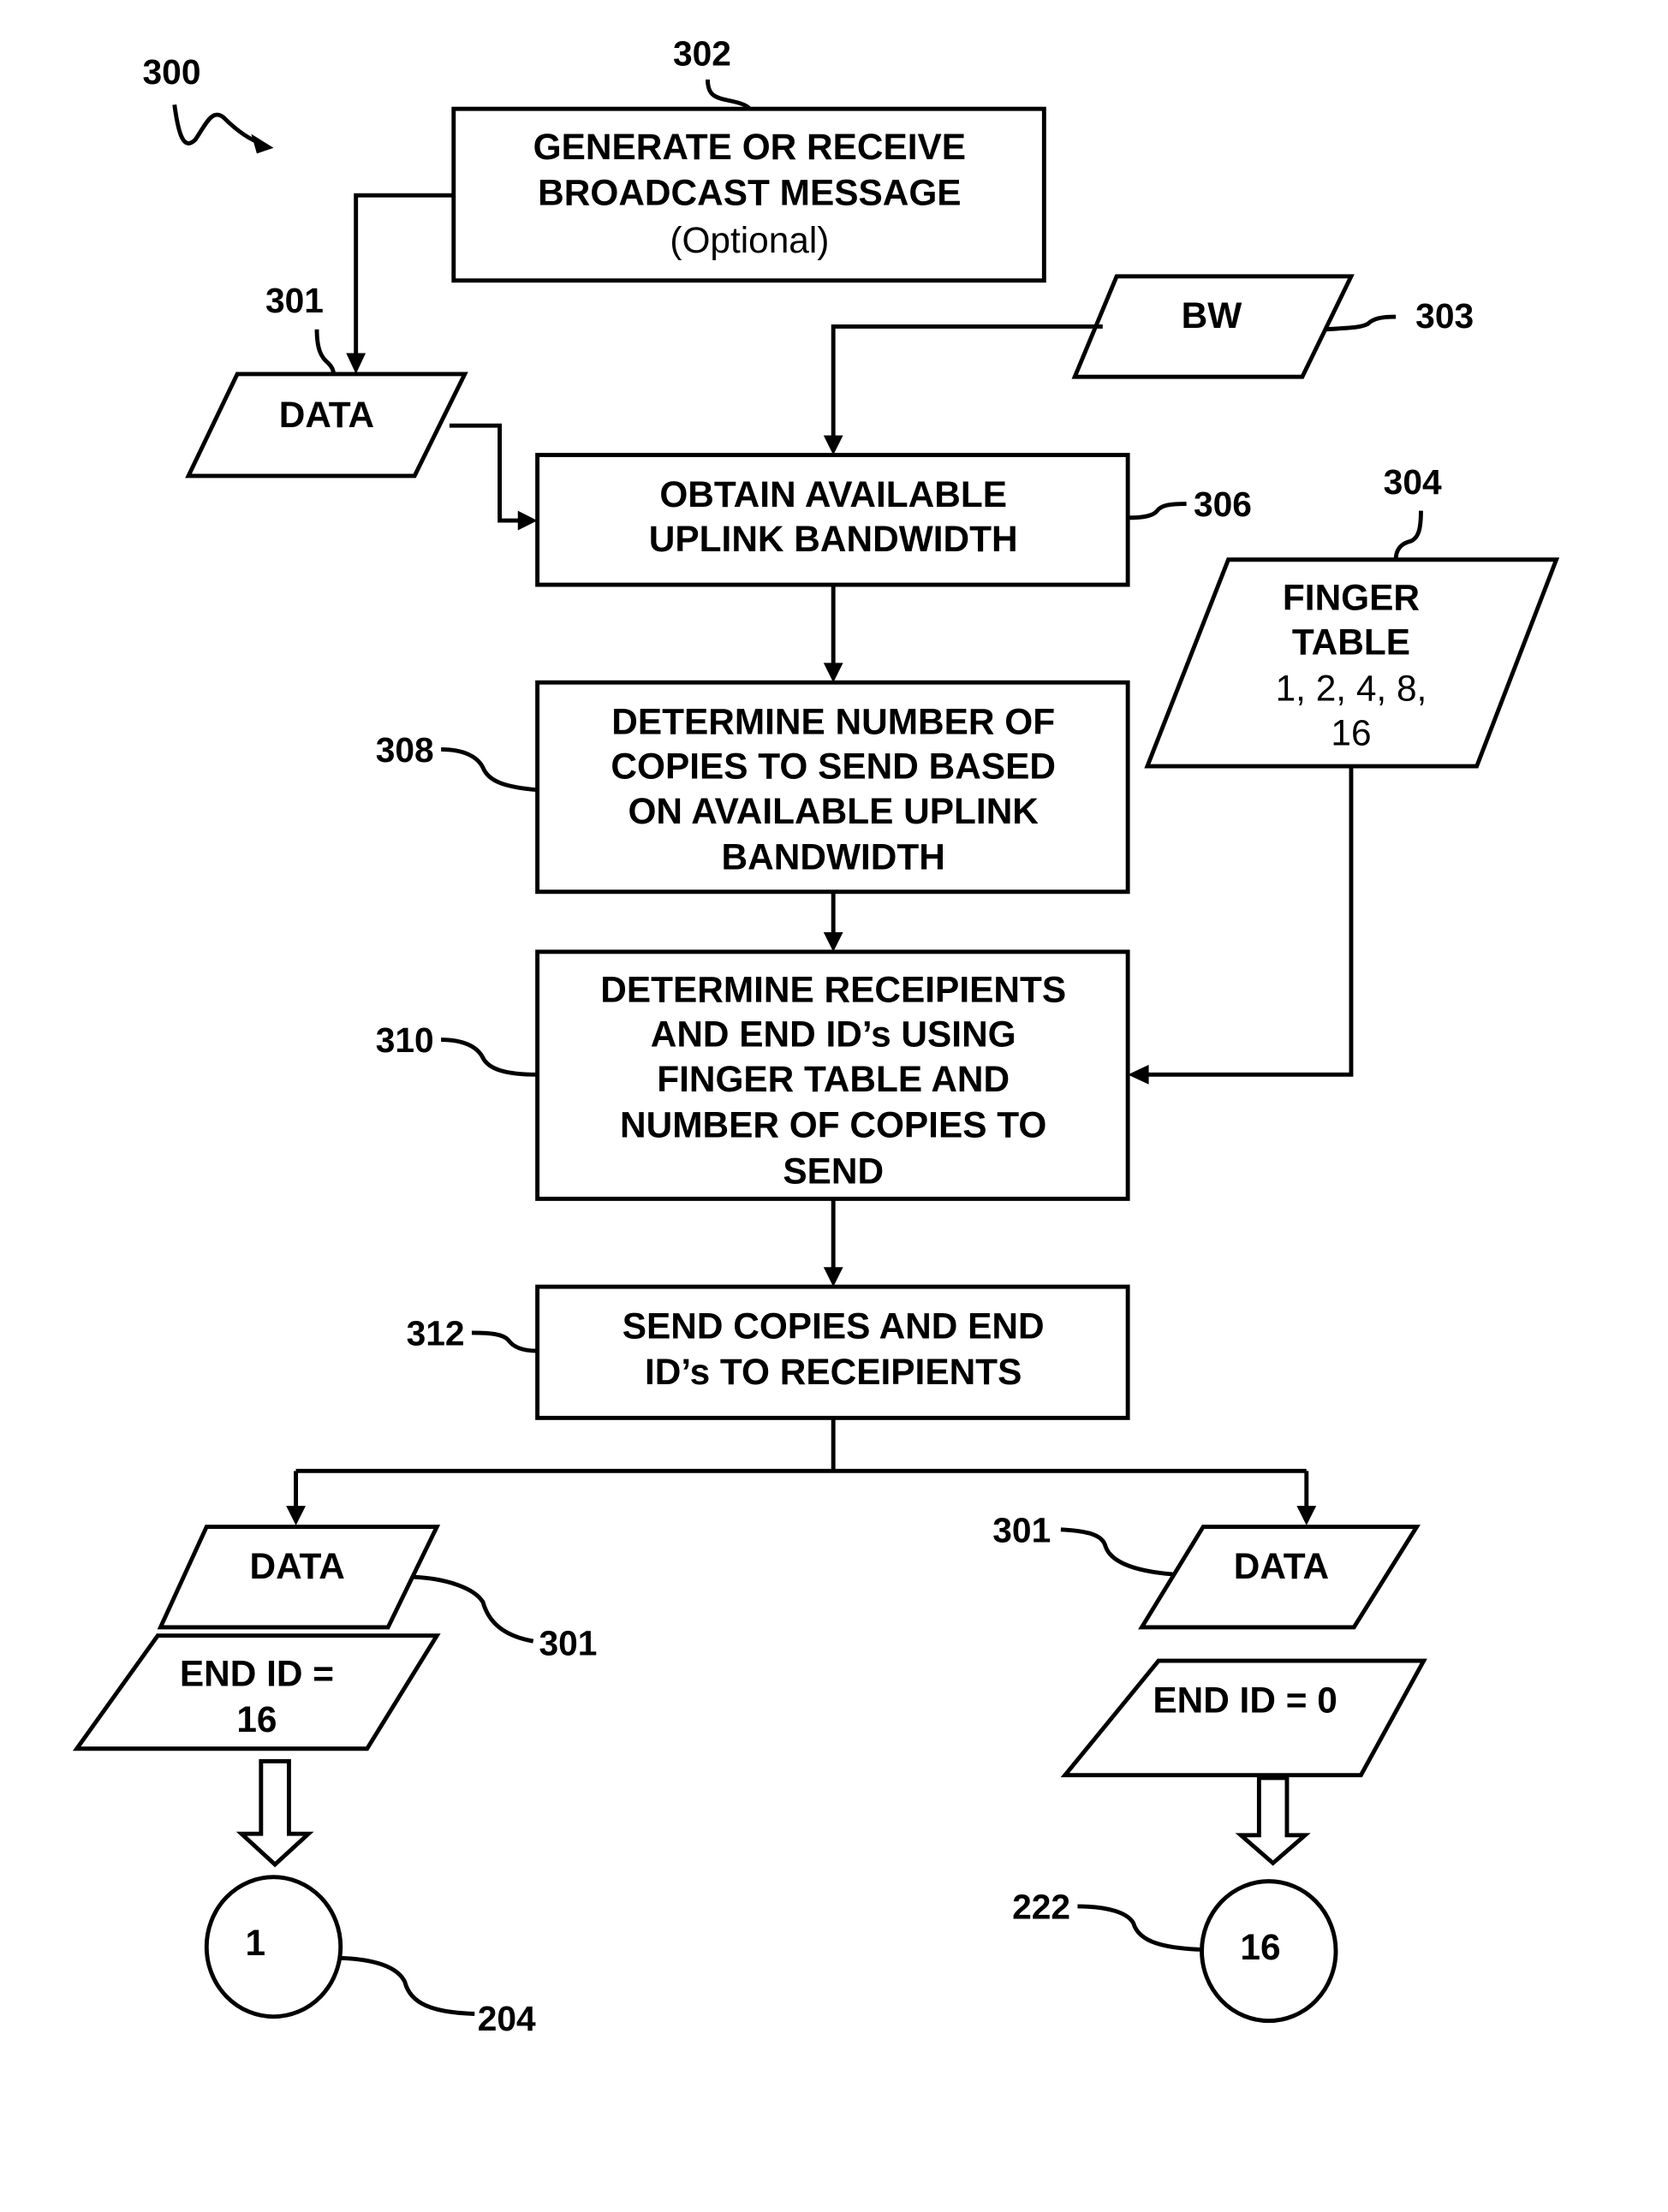 Image resolution: width=1668 pixels, height=2212 pixels. Describe the element at coordinates (257, 1673) in the screenshot. I see `left-end-id-line-1: END ID =` at that location.